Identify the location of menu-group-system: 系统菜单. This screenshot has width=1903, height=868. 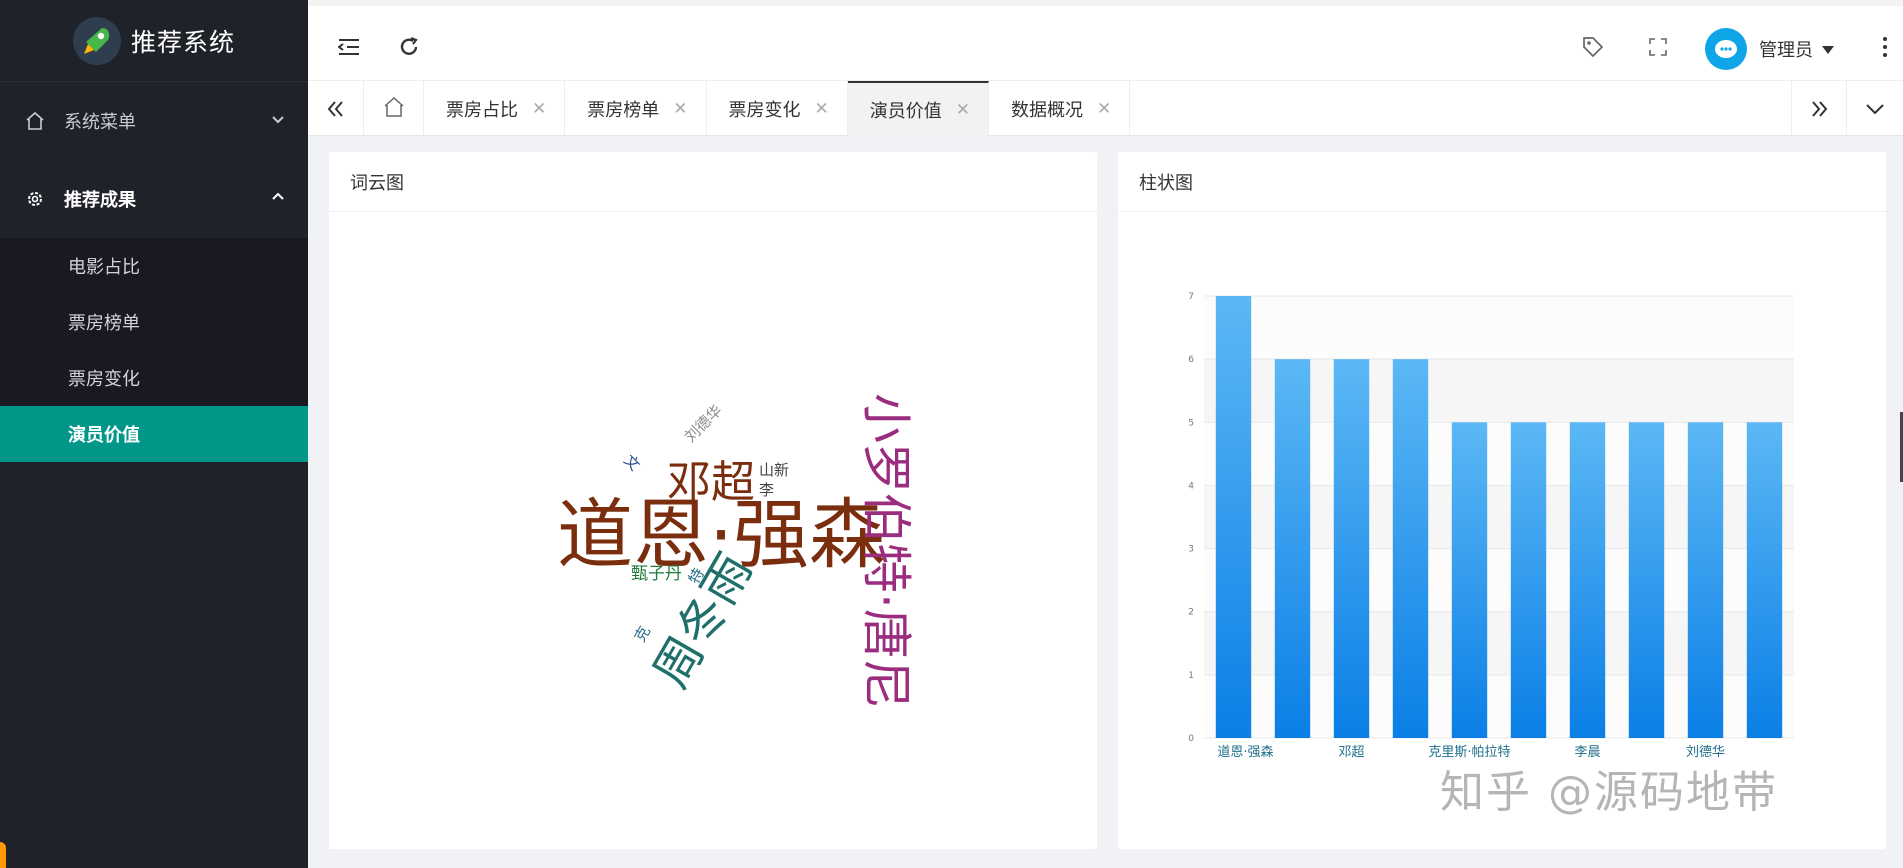
(154, 121).